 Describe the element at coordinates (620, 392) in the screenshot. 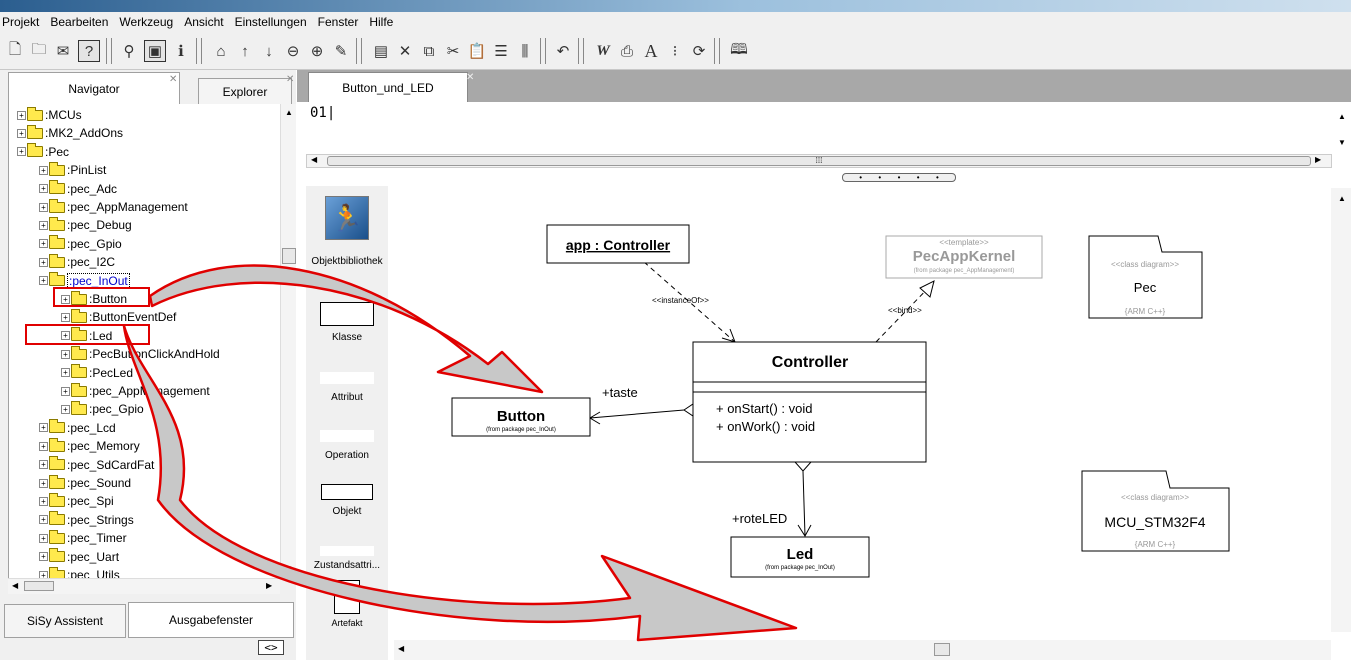

I see `taste-label: +taste` at that location.